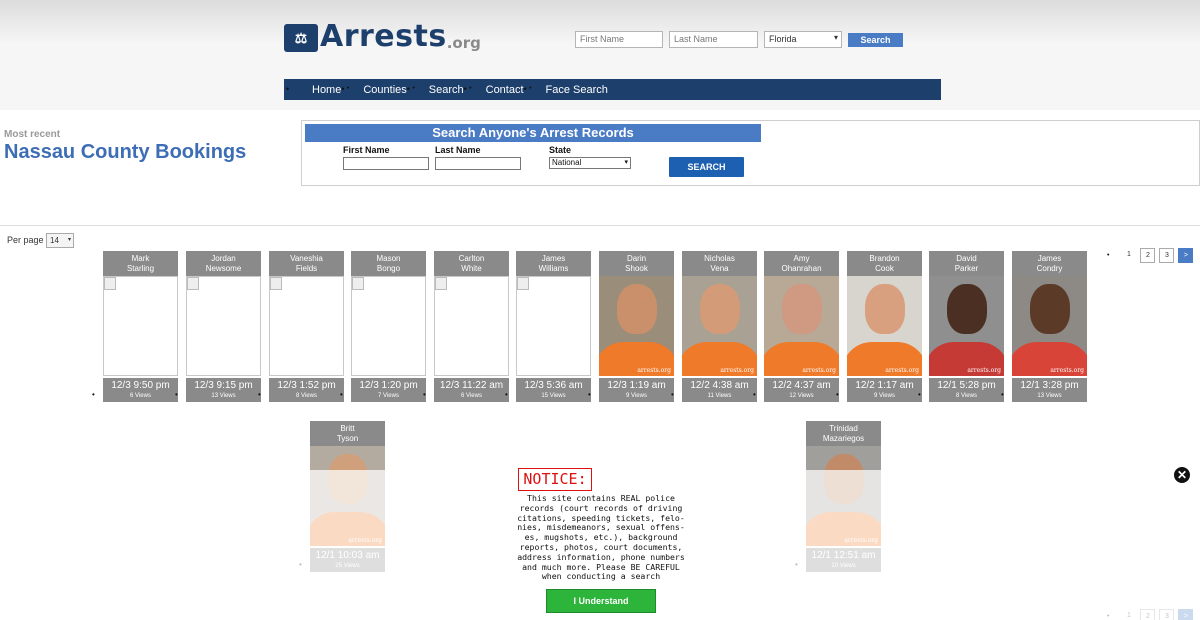  What do you see at coordinates (565, 90) in the screenshot?
I see `nav-face-search: Face Search` at bounding box center [565, 90].